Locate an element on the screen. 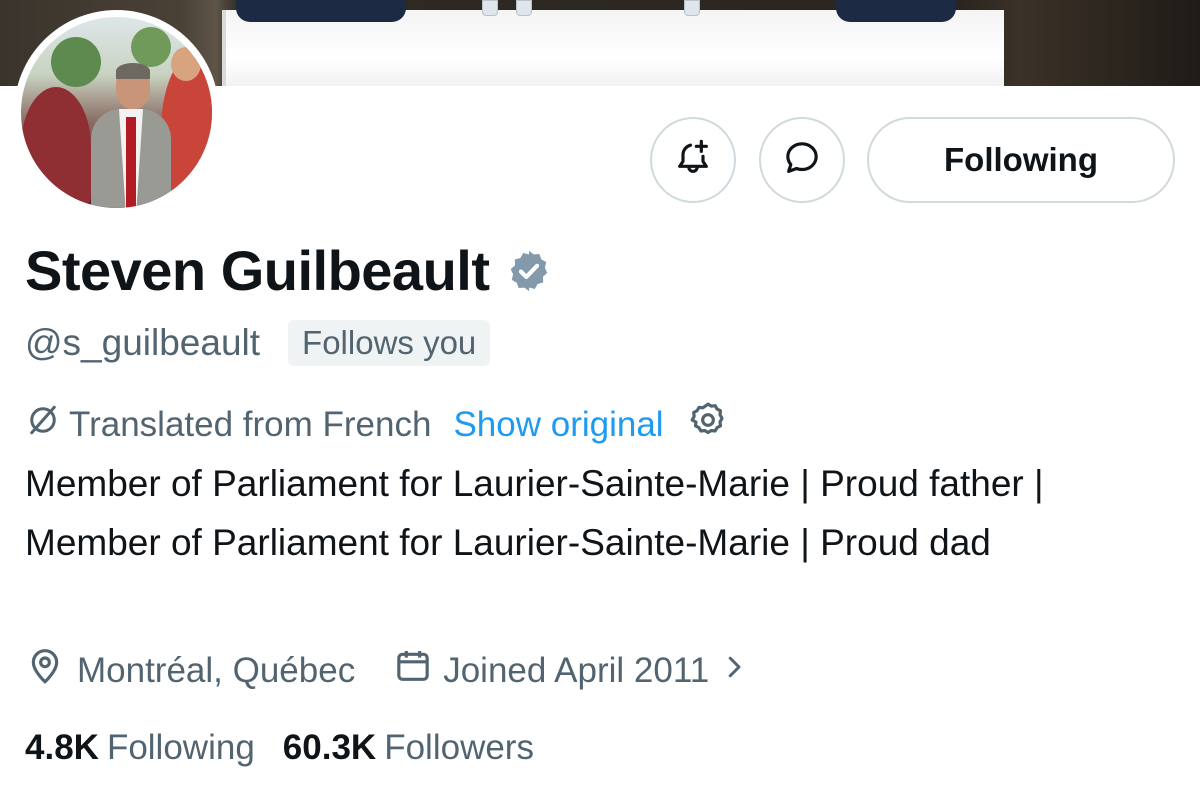  bell-plus-icon is located at coordinates (693, 160).